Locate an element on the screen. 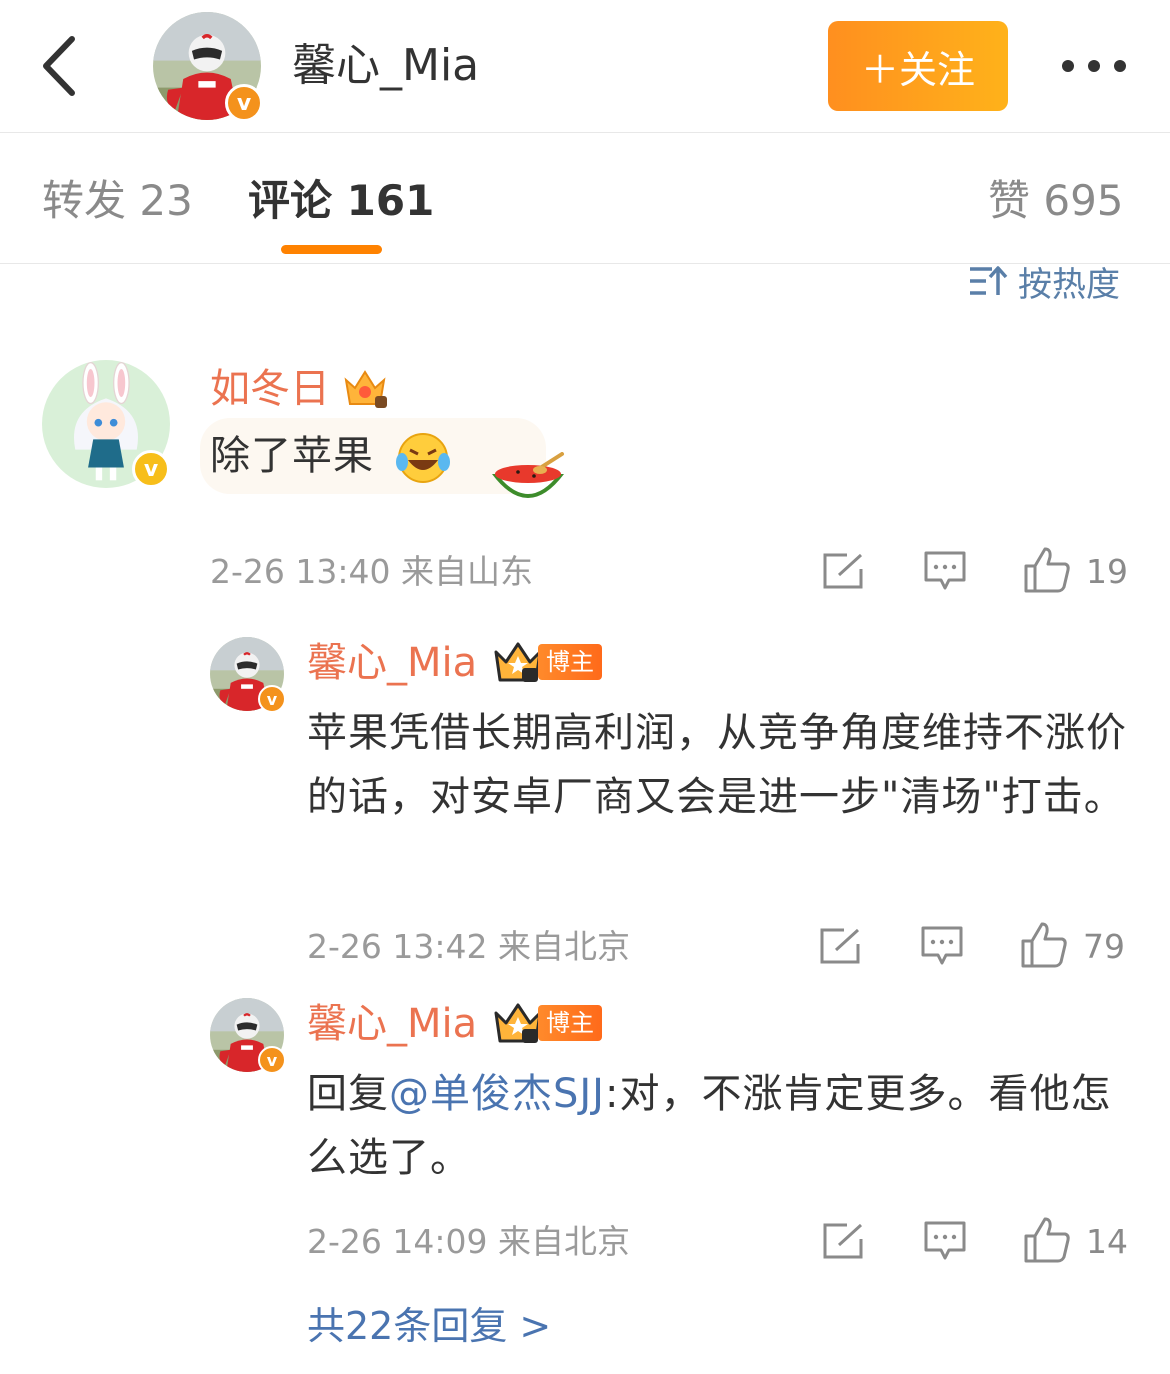 Image resolution: width=1170 pixels, height=1374 pixels. tab-comment: 评论 161 is located at coordinates (341, 201).